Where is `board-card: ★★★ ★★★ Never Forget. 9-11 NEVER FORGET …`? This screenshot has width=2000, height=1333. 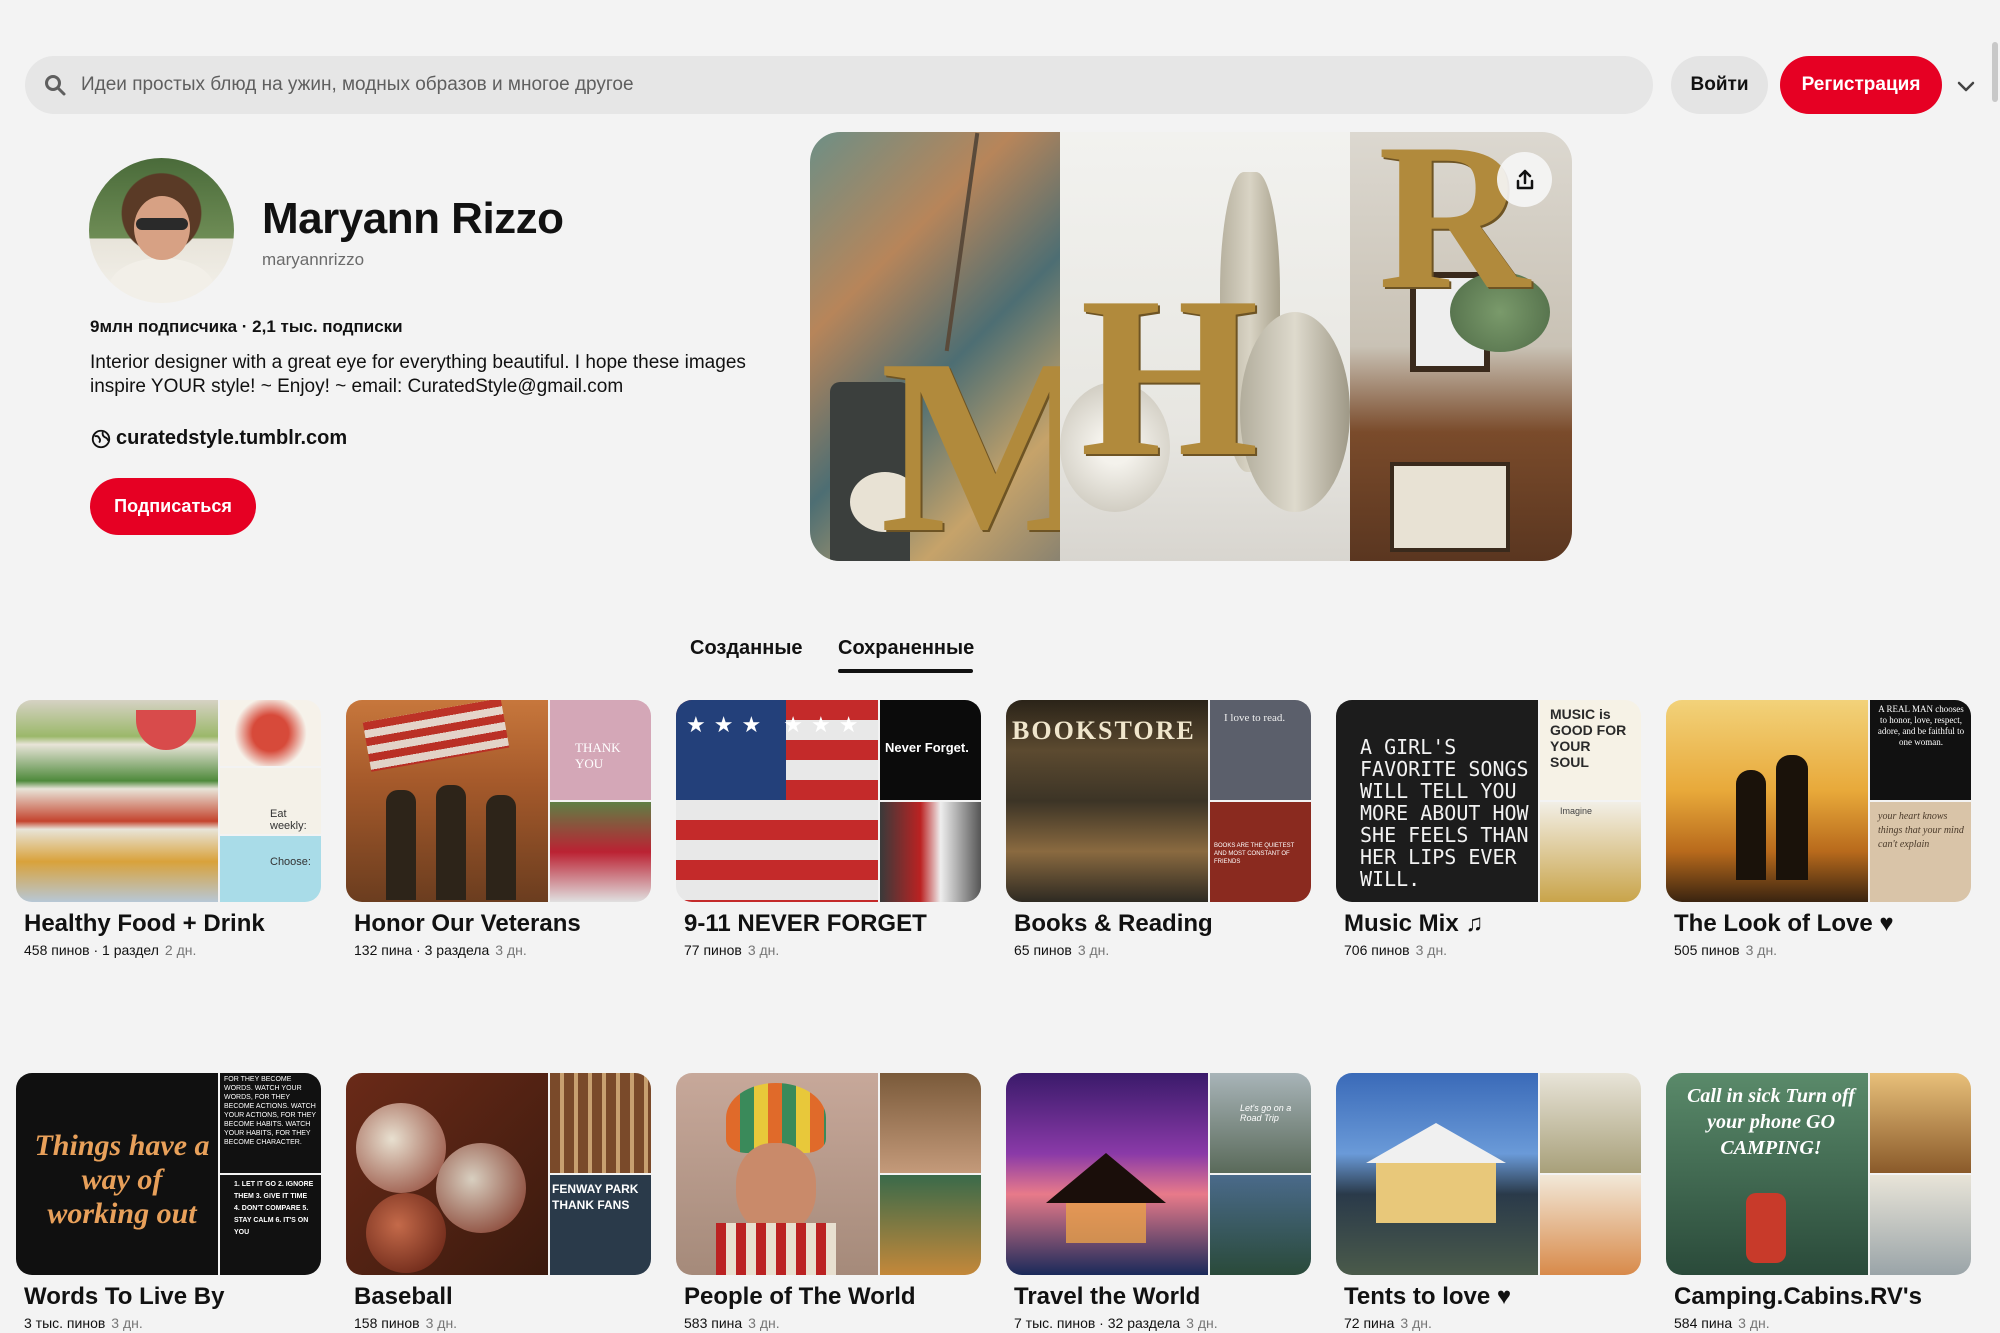 board-card: ★★★ ★★★ Never Forget. 9-11 NEVER FORGET … is located at coordinates (828, 829).